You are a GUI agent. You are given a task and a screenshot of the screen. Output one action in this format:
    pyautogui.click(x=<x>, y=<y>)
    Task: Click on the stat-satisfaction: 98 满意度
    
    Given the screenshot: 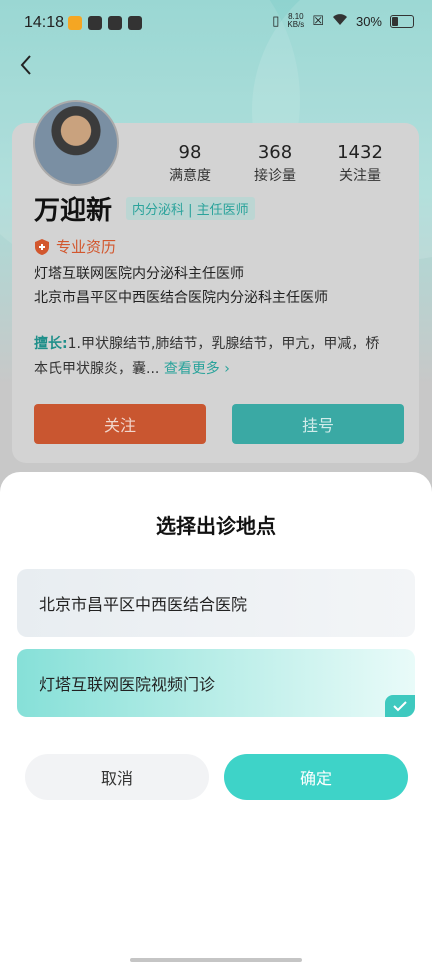 What is the action you would take?
    pyautogui.click(x=190, y=163)
    